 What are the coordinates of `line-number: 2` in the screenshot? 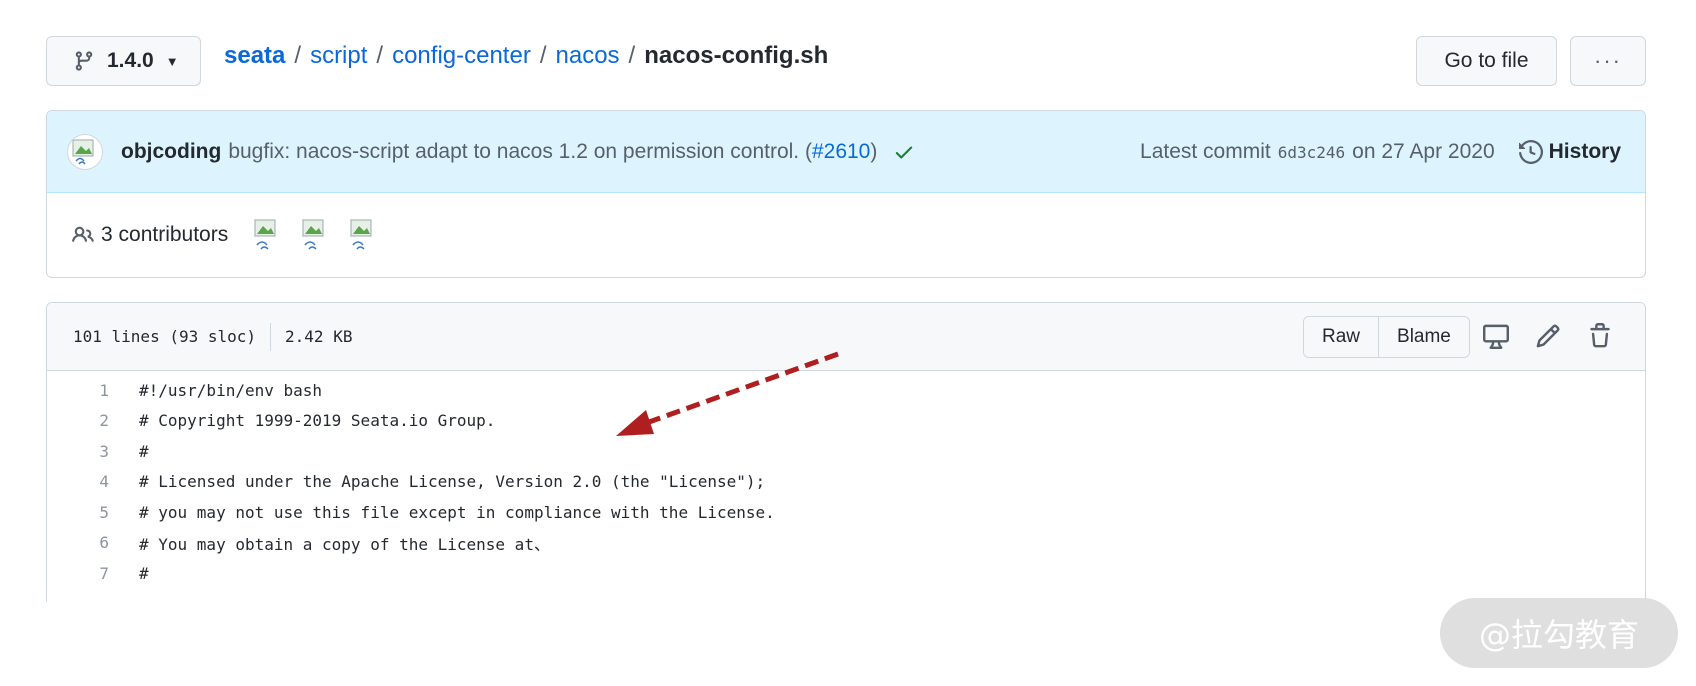 It's located at (78, 420).